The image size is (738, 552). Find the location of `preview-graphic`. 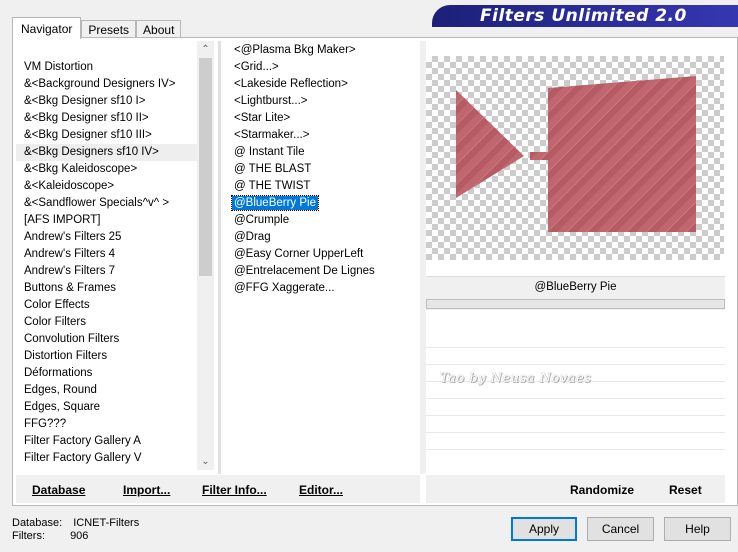

preview-graphic is located at coordinates (576, 154).